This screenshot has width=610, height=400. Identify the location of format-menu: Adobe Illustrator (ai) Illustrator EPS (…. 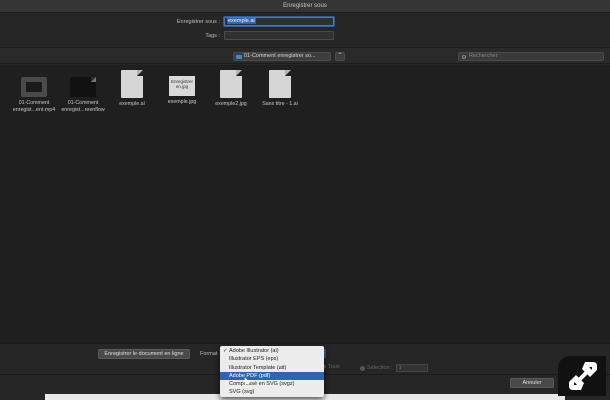
(272, 371).